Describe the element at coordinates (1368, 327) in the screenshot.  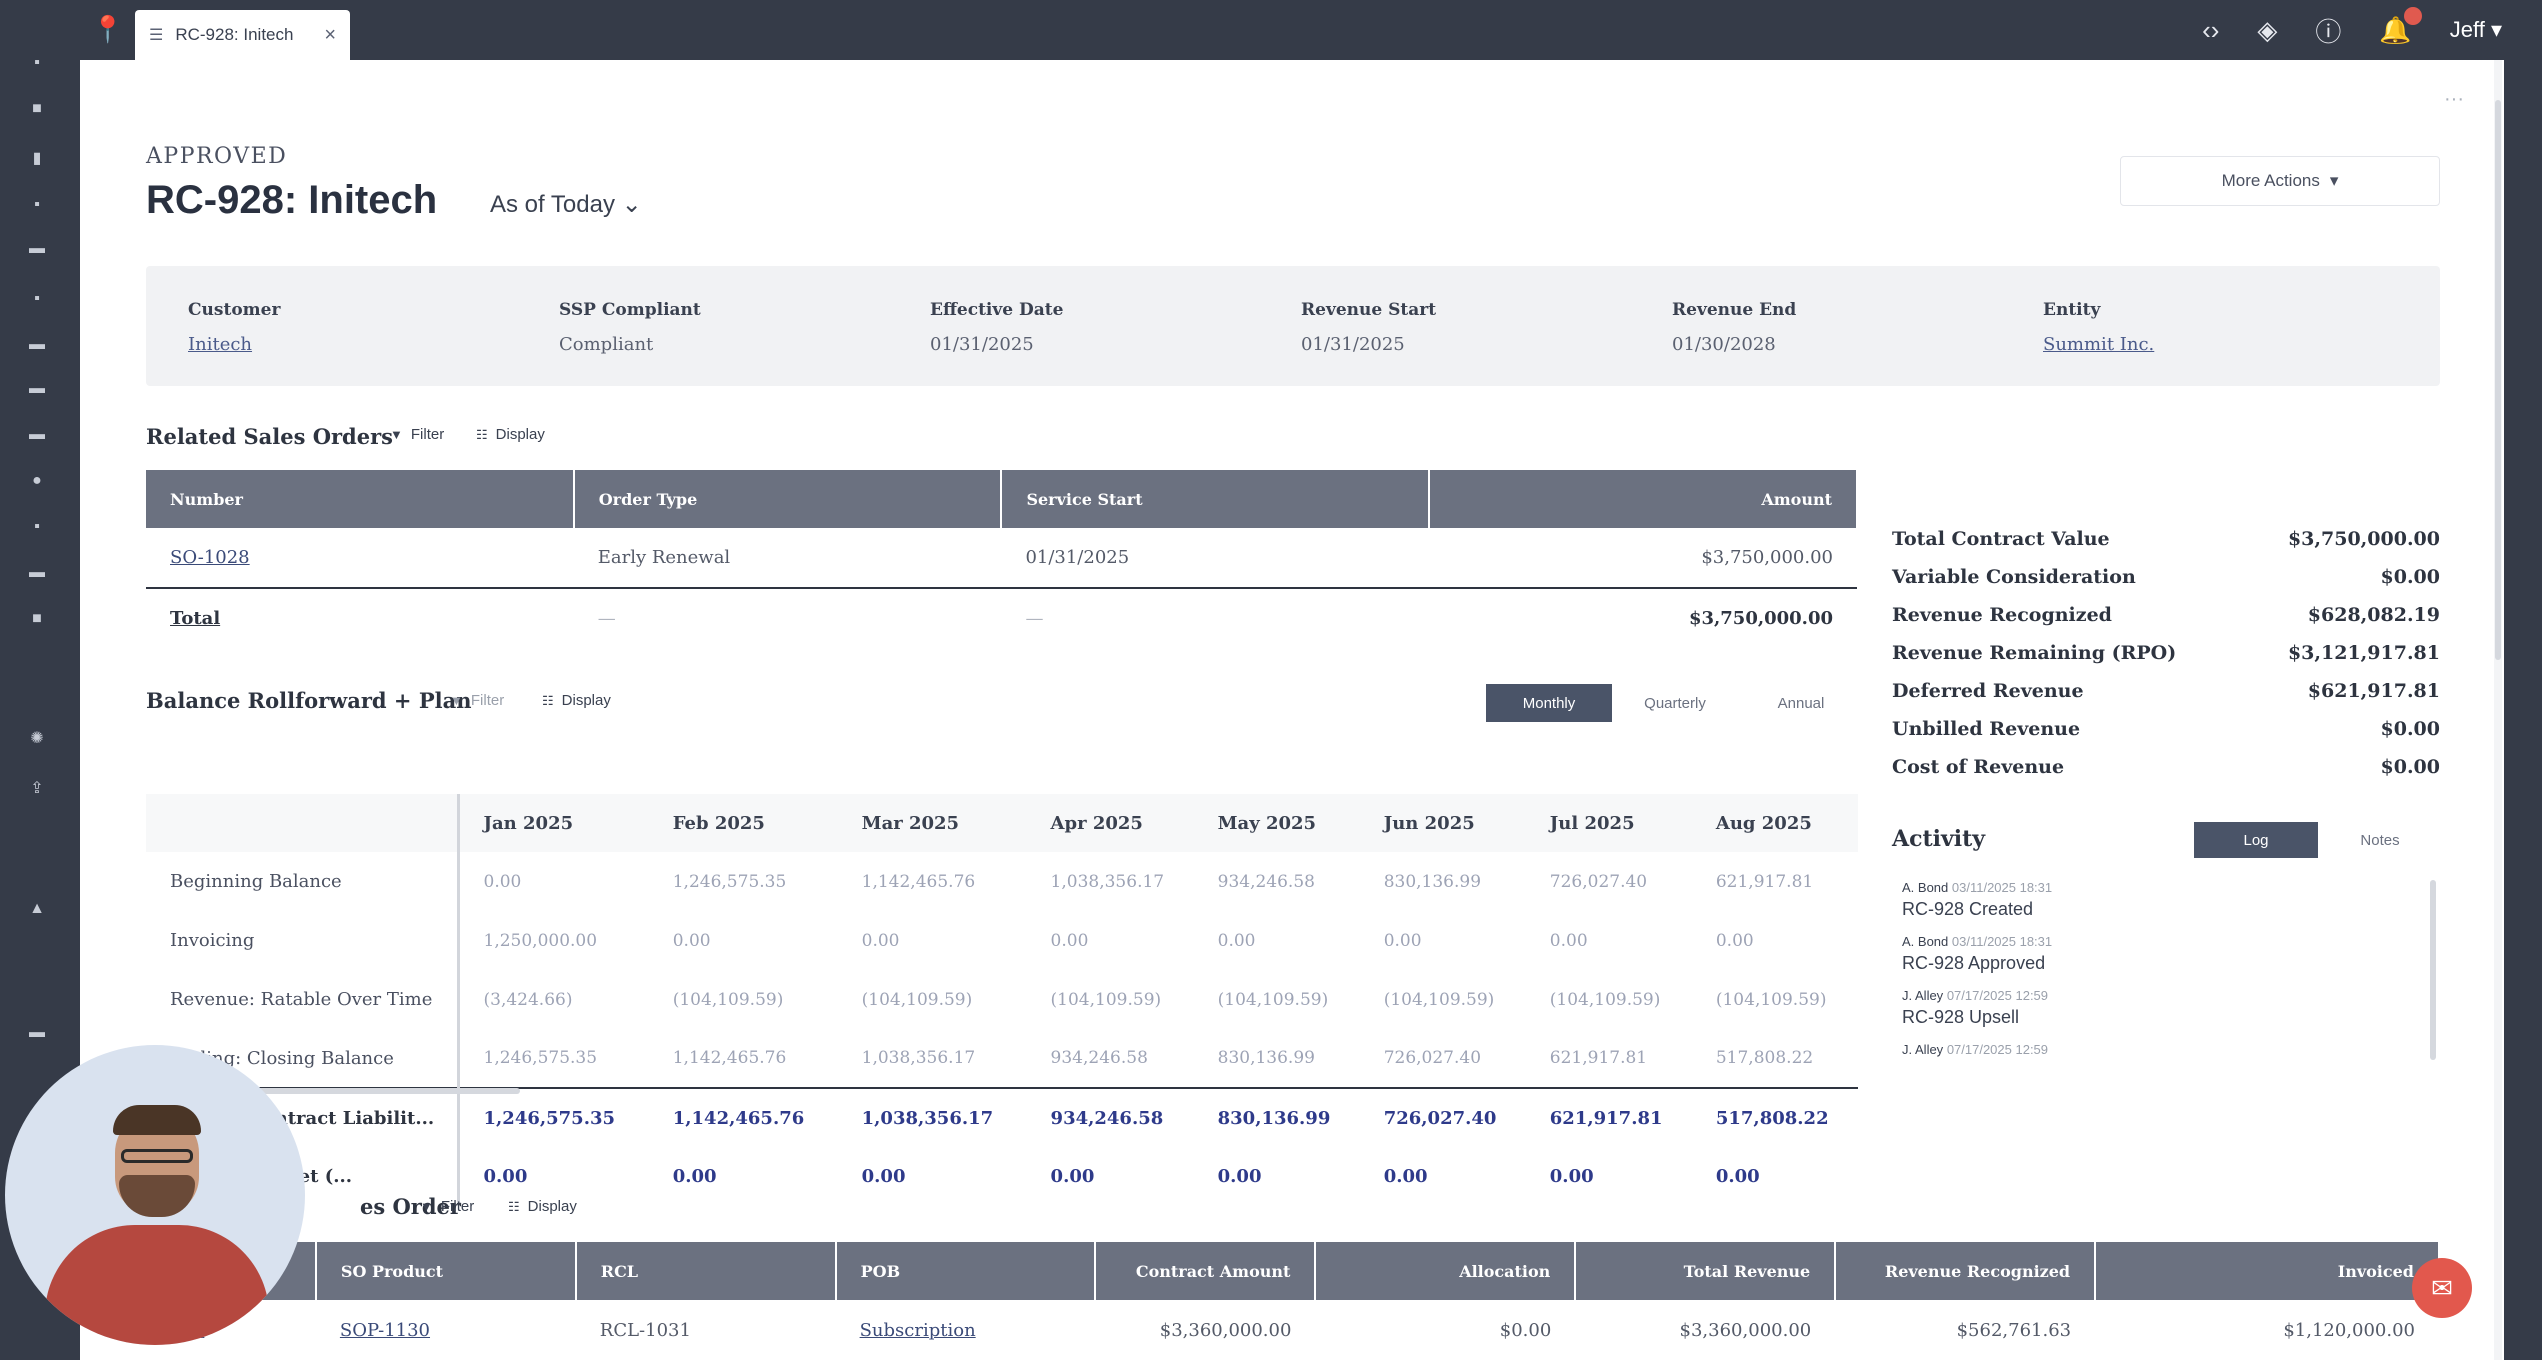
I see `revenue-start-field: Revenue Start 01/31/2025` at that location.